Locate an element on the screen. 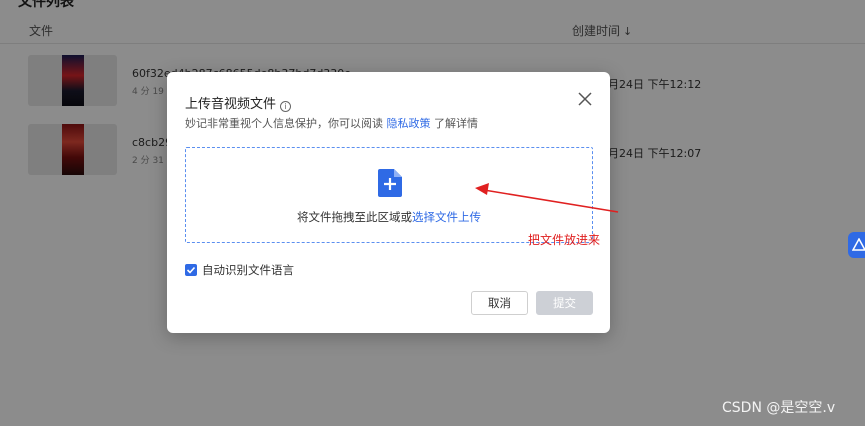 The image size is (865, 426). subtitle-suffix: 了解详情 is located at coordinates (454, 123).